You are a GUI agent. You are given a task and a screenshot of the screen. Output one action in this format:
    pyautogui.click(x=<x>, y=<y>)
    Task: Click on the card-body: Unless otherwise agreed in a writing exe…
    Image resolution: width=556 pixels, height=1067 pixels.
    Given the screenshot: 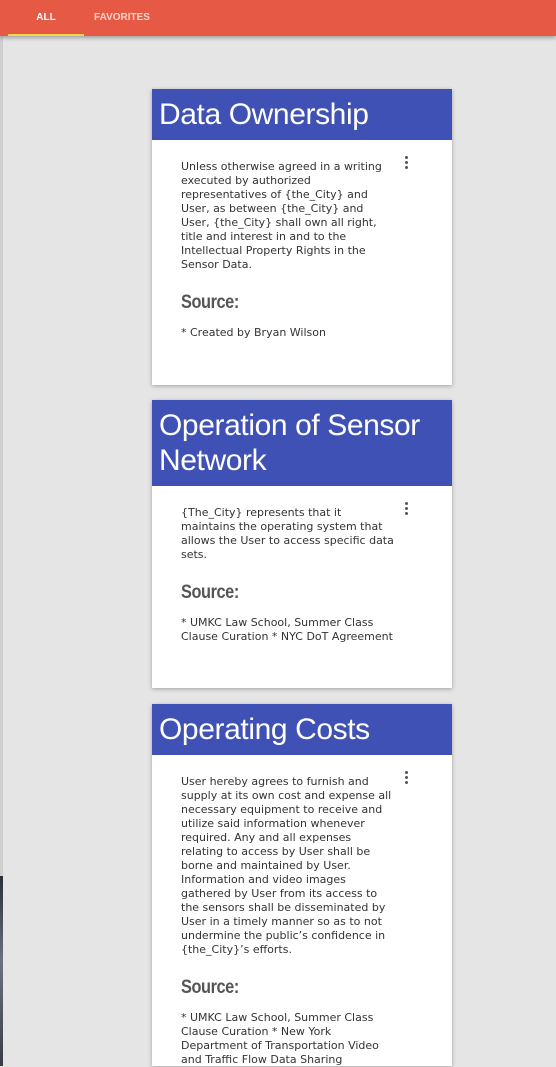 What is the action you would take?
    pyautogui.click(x=302, y=240)
    